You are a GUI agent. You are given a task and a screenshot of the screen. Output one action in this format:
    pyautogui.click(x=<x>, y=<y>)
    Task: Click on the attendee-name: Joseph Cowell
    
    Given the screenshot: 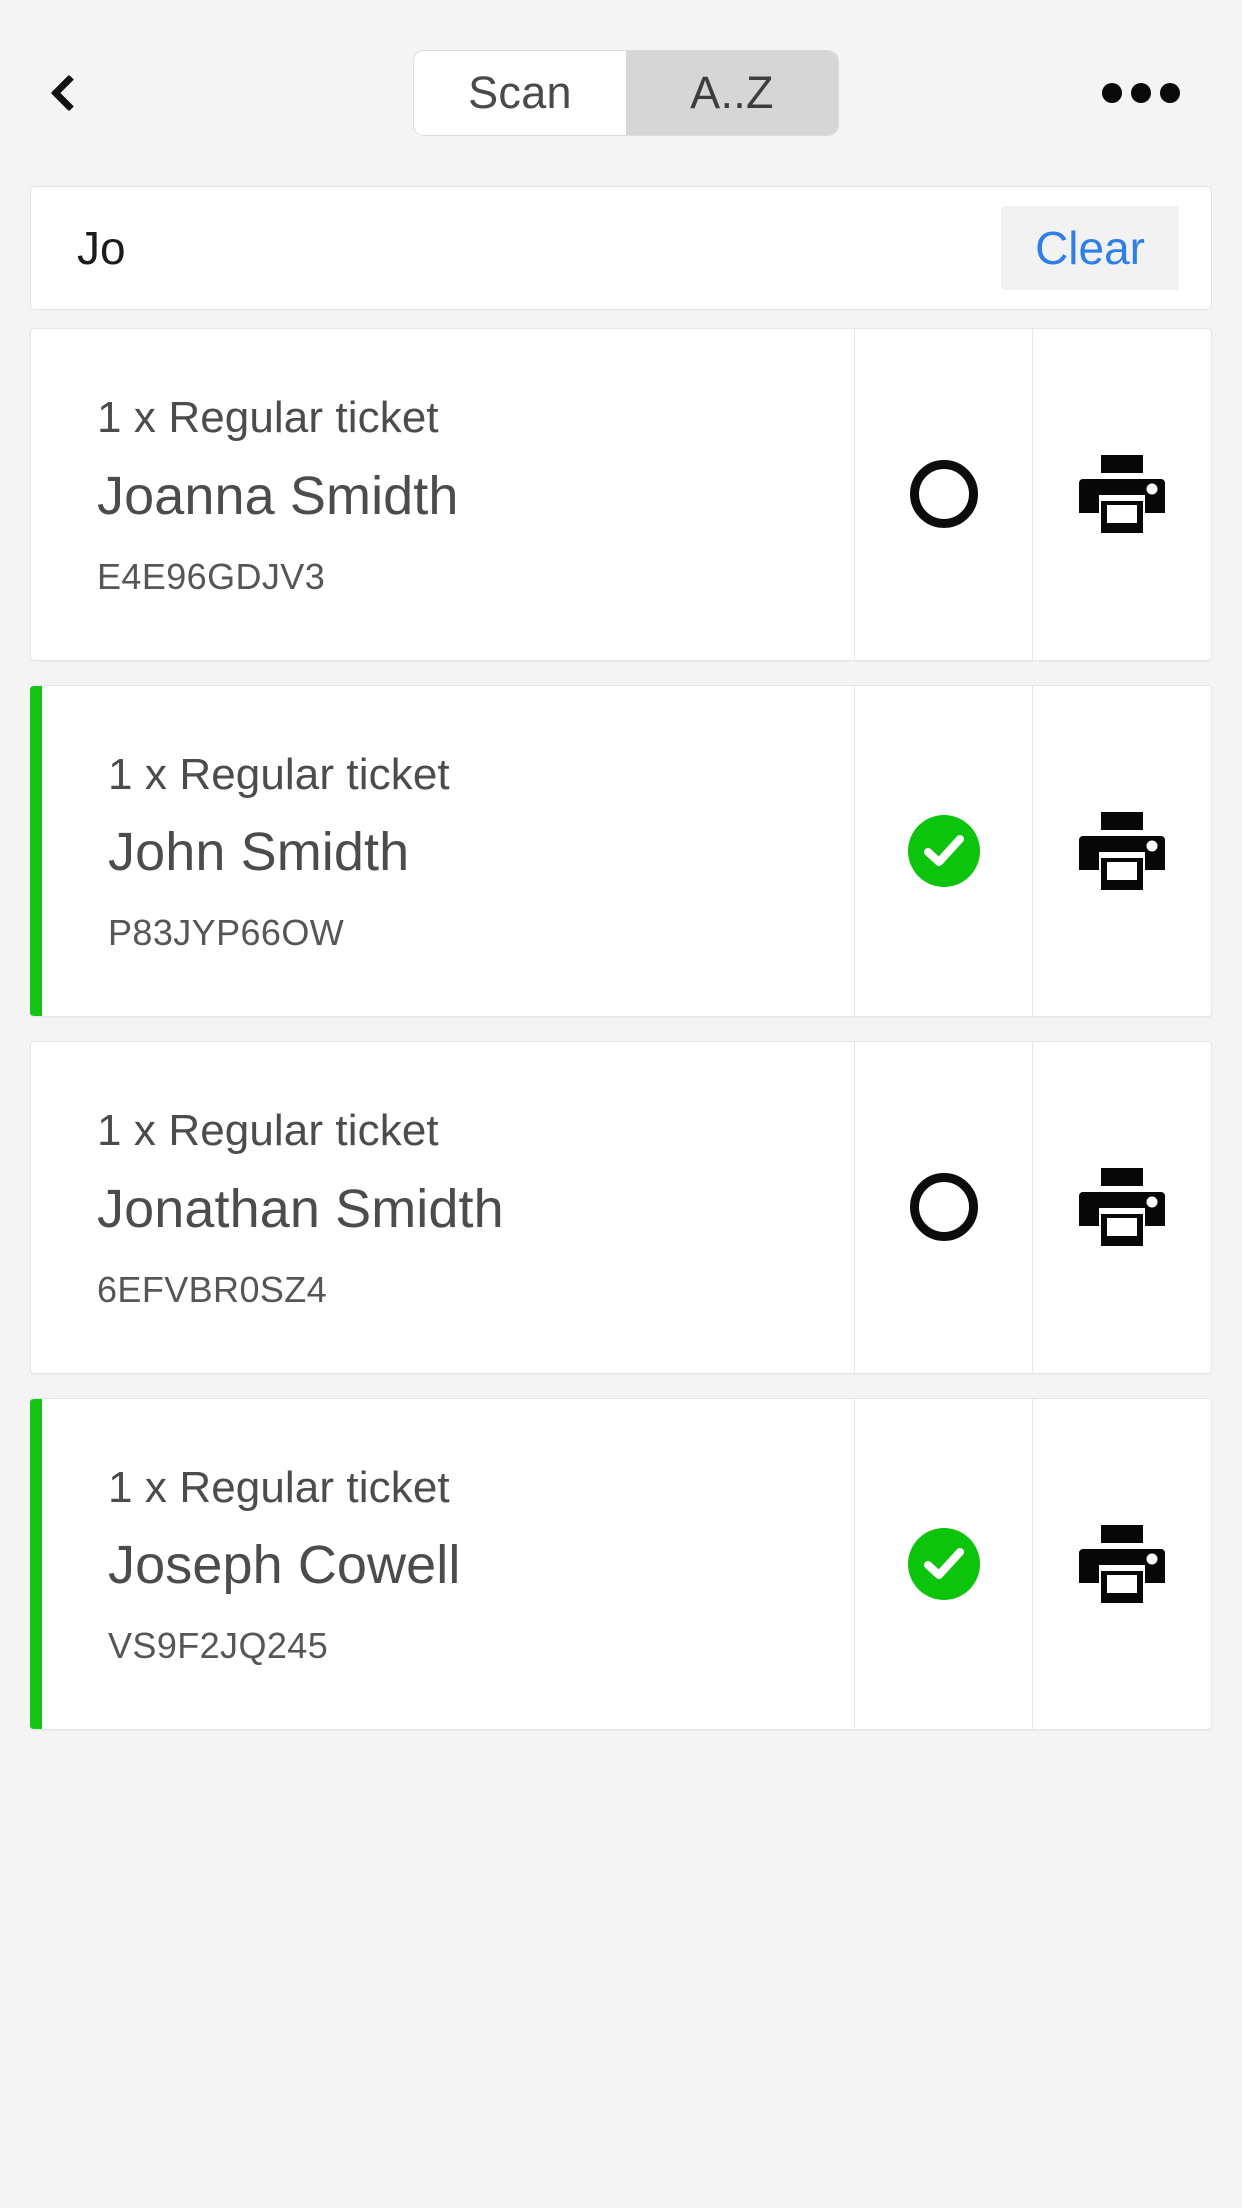 What is the action you would take?
    pyautogui.click(x=284, y=1565)
    